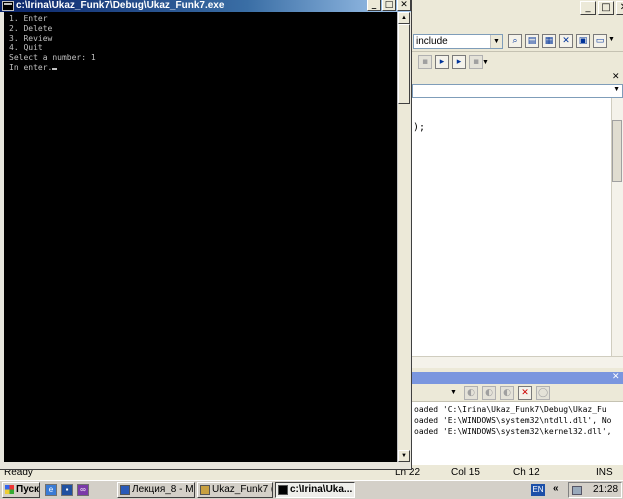 This screenshot has width=623, height=499. What do you see at coordinates (538, 490) in the screenshot?
I see `language-indicator: EN` at bounding box center [538, 490].